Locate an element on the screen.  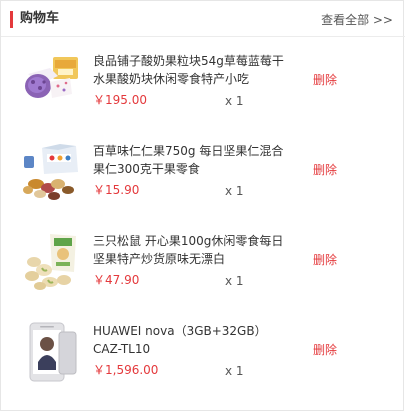
product-image-pistachio is located at coordinates (50, 262).